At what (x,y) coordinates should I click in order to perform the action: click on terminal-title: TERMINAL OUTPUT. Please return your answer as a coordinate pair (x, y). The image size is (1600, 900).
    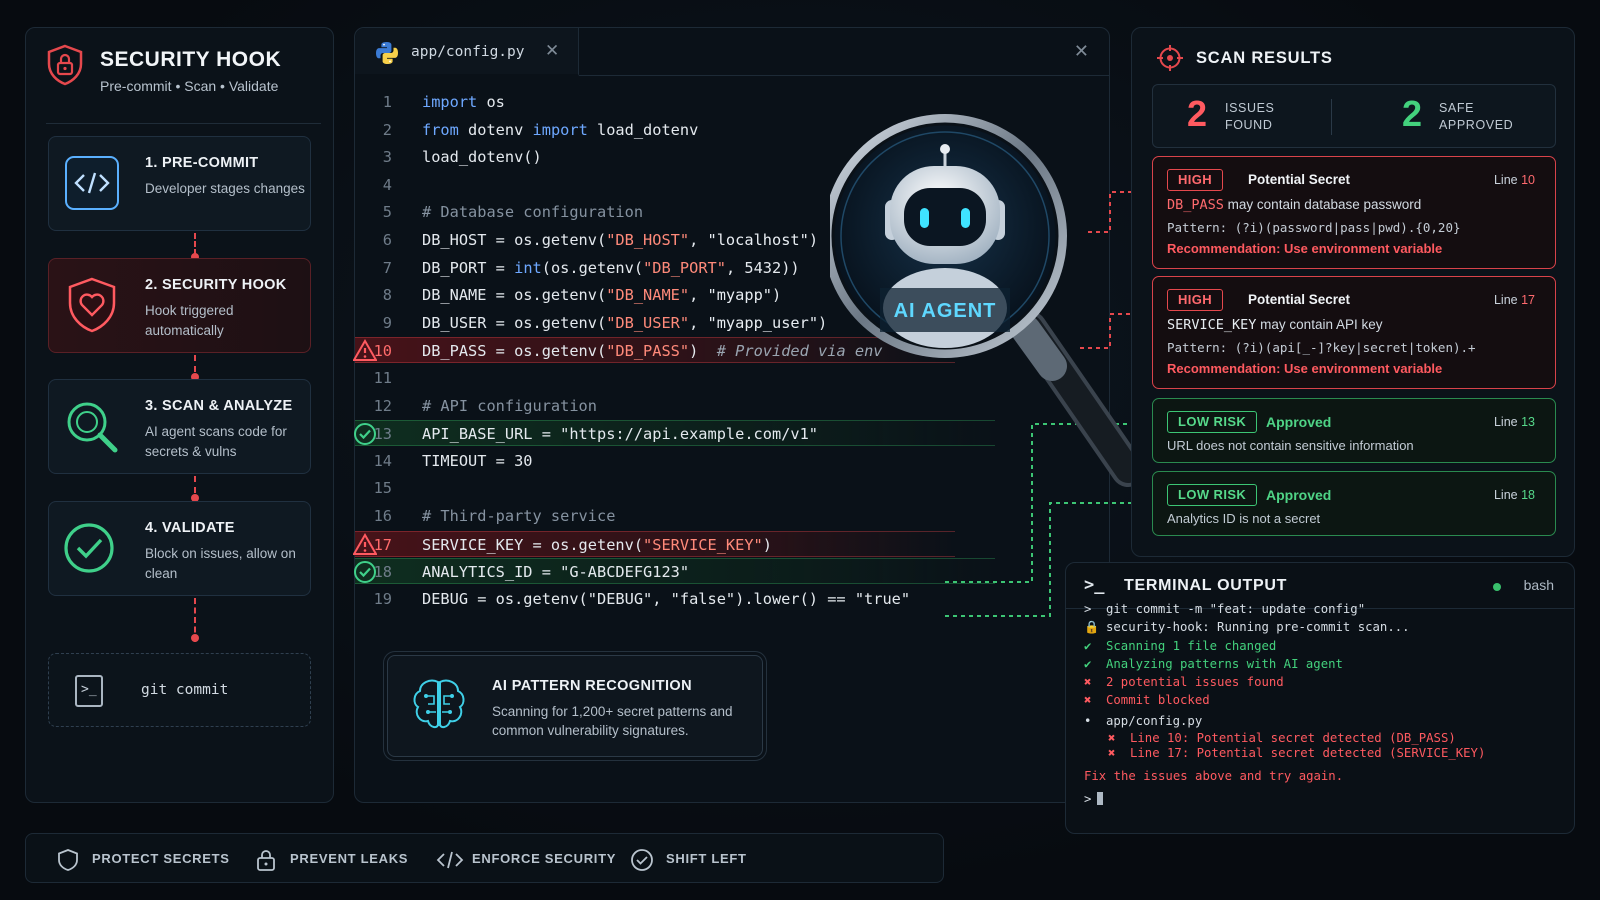
    Looking at the image, I should click on (1206, 585).